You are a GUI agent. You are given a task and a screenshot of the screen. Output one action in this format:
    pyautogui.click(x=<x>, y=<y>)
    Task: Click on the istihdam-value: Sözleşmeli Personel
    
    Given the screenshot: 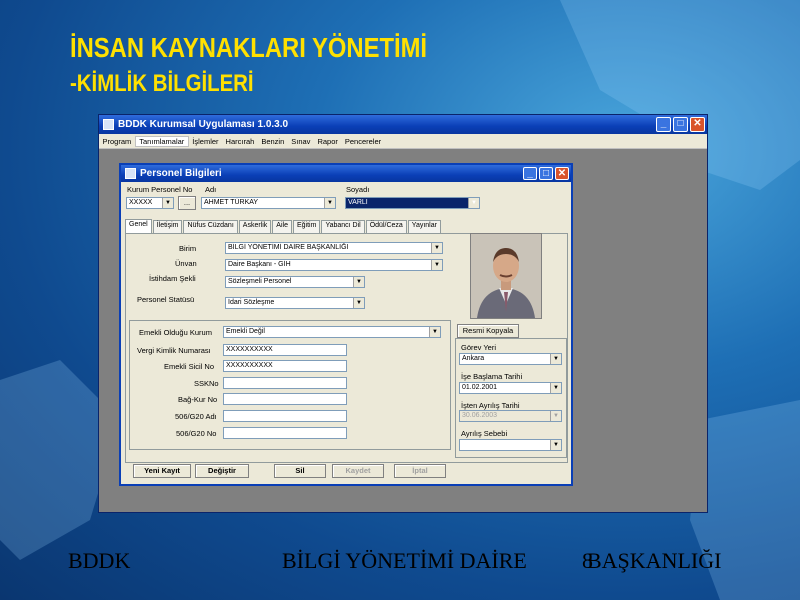 What is the action you would take?
    pyautogui.click(x=260, y=281)
    